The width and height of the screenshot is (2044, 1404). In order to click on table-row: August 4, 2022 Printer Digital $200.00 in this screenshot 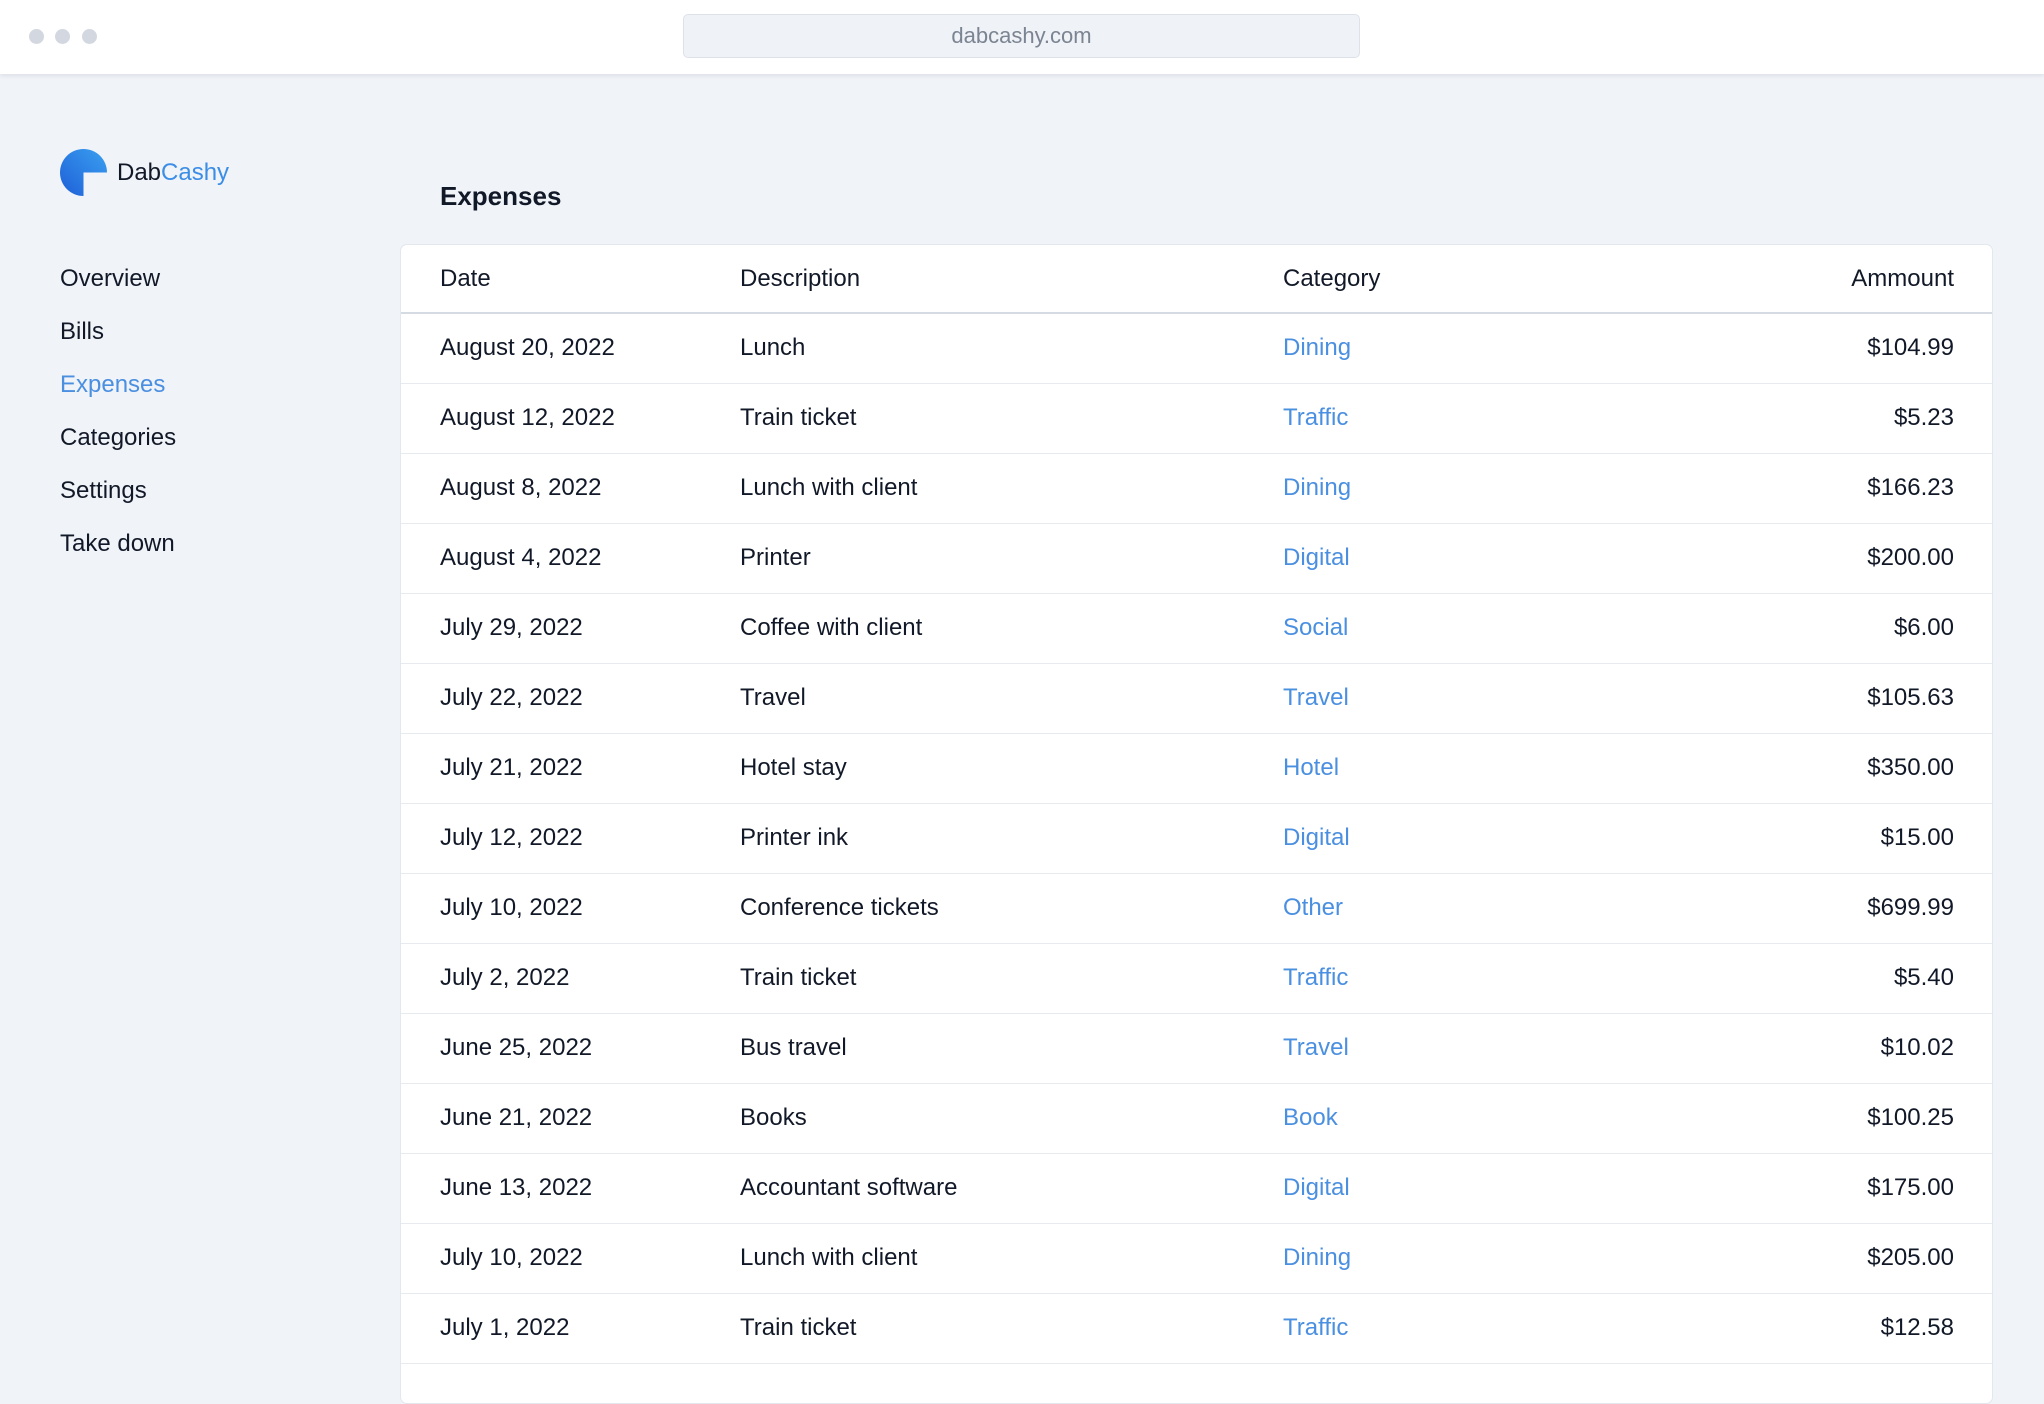, I will do `click(1196, 558)`.